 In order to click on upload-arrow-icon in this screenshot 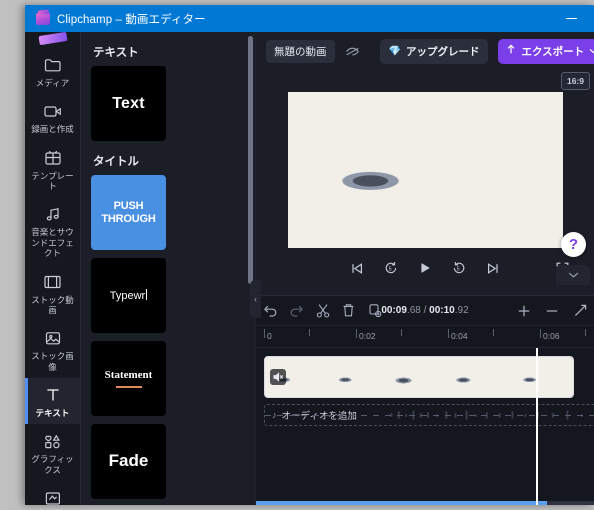, I will do `click(511, 51)`.